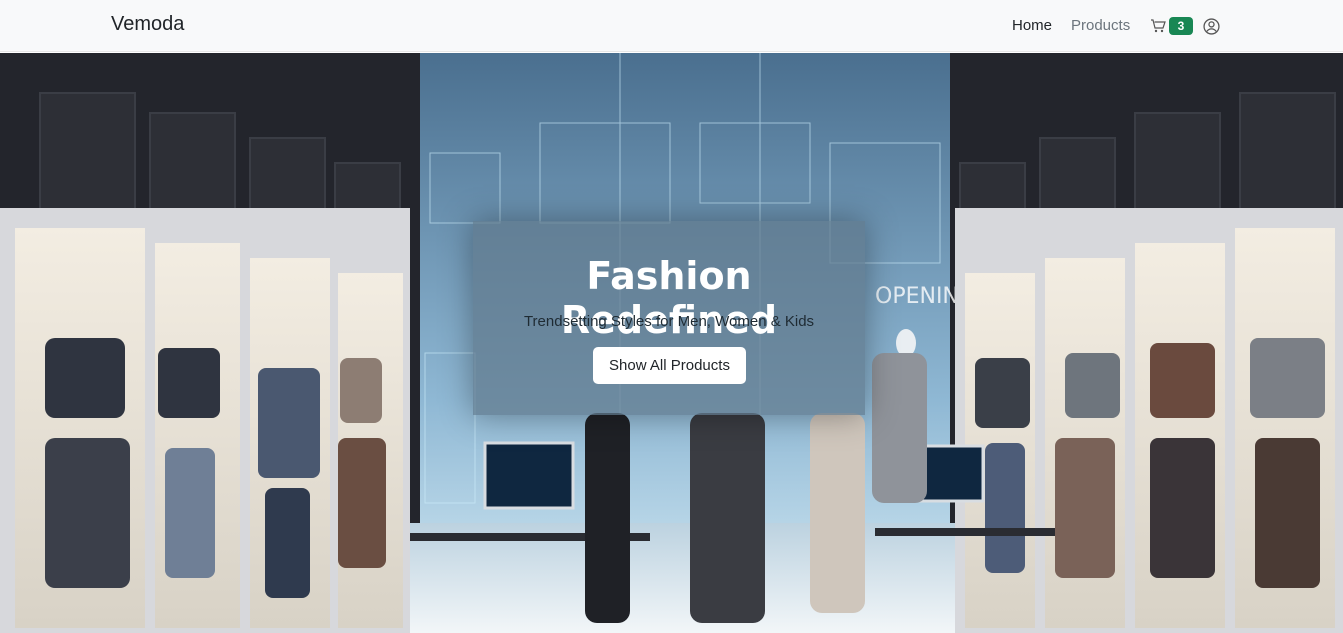  What do you see at coordinates (671, 26) in the screenshot?
I see `navbar: Vemoda Home Products 3` at bounding box center [671, 26].